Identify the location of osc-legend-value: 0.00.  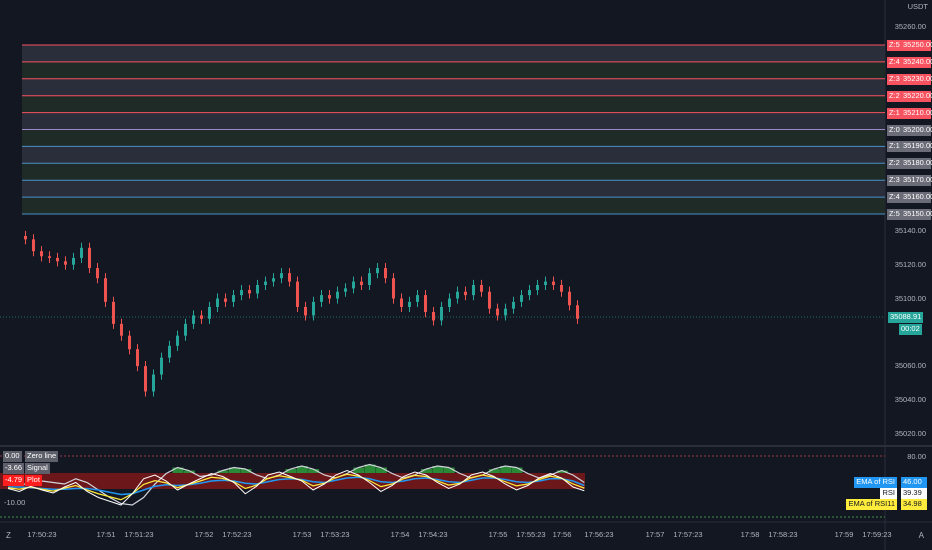
(12, 456).